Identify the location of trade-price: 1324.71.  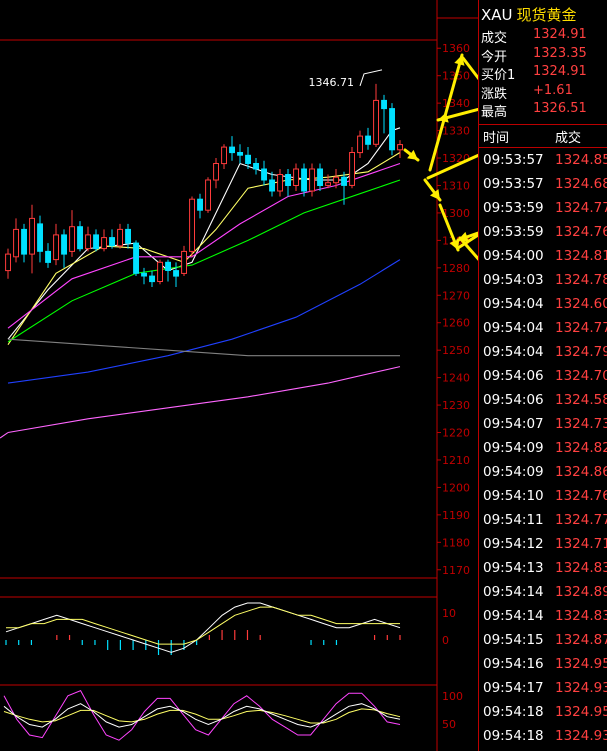
(581, 544).